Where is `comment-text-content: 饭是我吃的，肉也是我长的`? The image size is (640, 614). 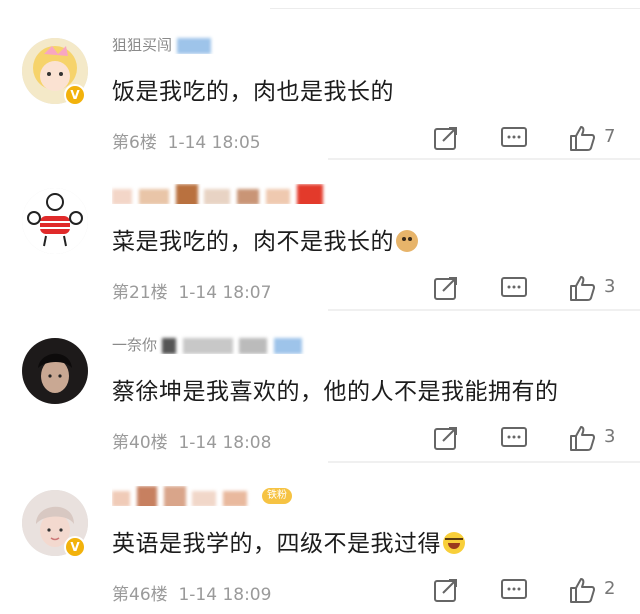
comment-text-content: 饭是我吃的，肉也是我长的 is located at coordinates (253, 92).